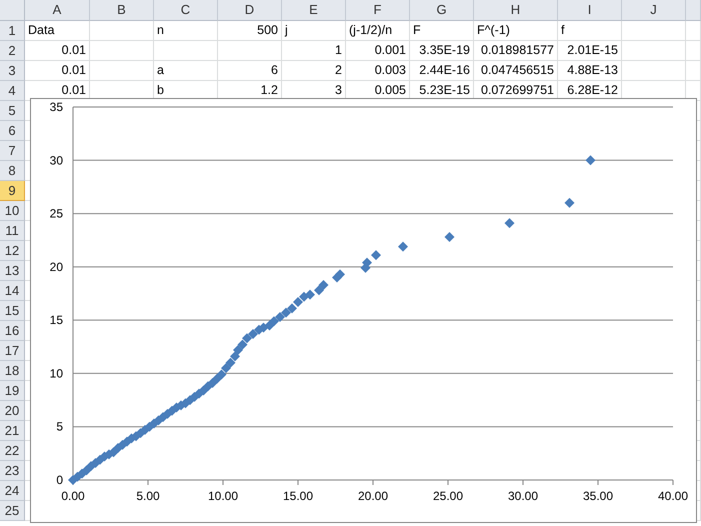 Image resolution: width=701 pixels, height=526 pixels. What do you see at coordinates (12, 51) in the screenshot?
I see `row-header: 2` at bounding box center [12, 51].